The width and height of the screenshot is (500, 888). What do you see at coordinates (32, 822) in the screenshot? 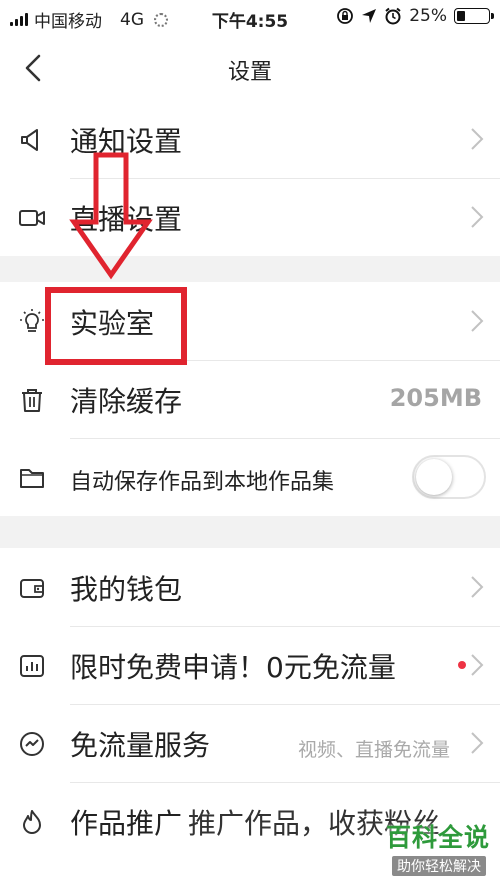
I see `flame-icon` at bounding box center [32, 822].